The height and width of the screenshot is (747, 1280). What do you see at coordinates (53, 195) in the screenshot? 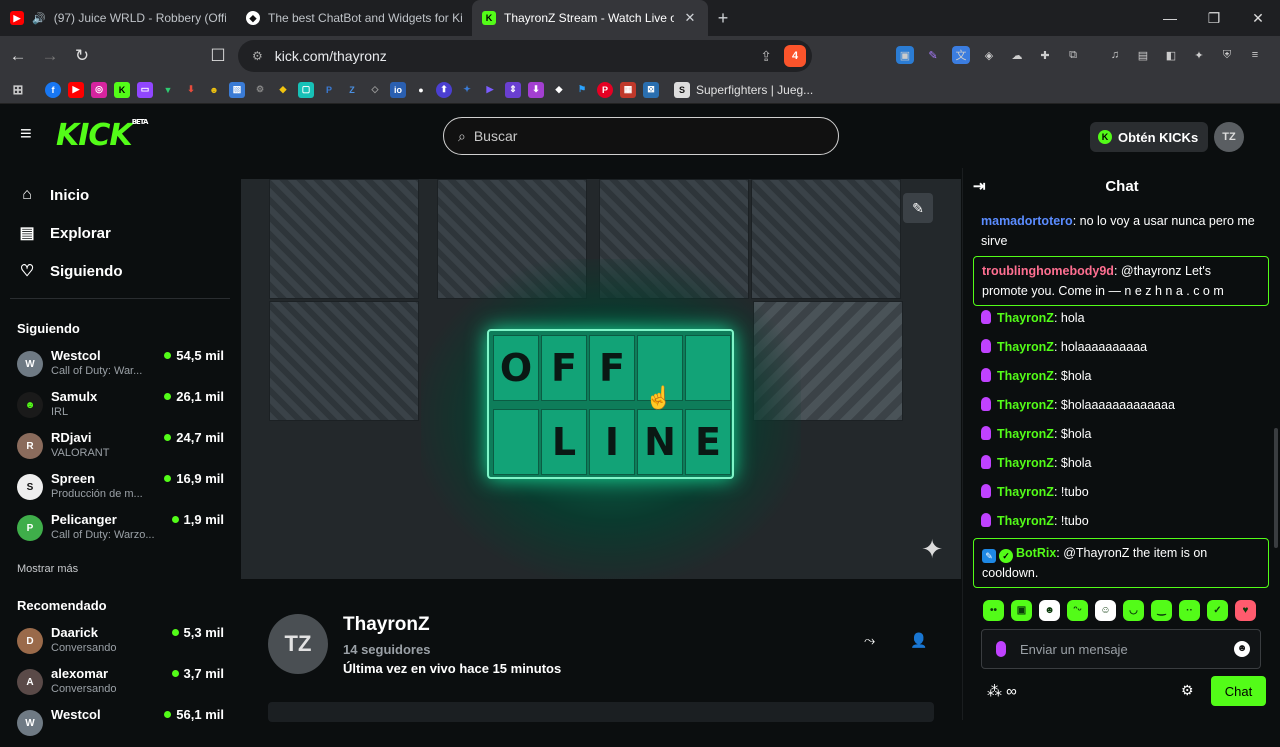
I see `sidebar-item-home: ⌂ Inicio` at bounding box center [53, 195].